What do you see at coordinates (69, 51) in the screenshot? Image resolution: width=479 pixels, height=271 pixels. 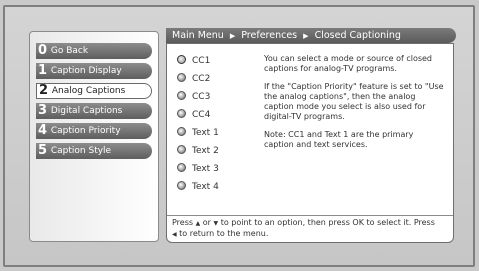 I see `menu-item-label: Go Back` at bounding box center [69, 51].